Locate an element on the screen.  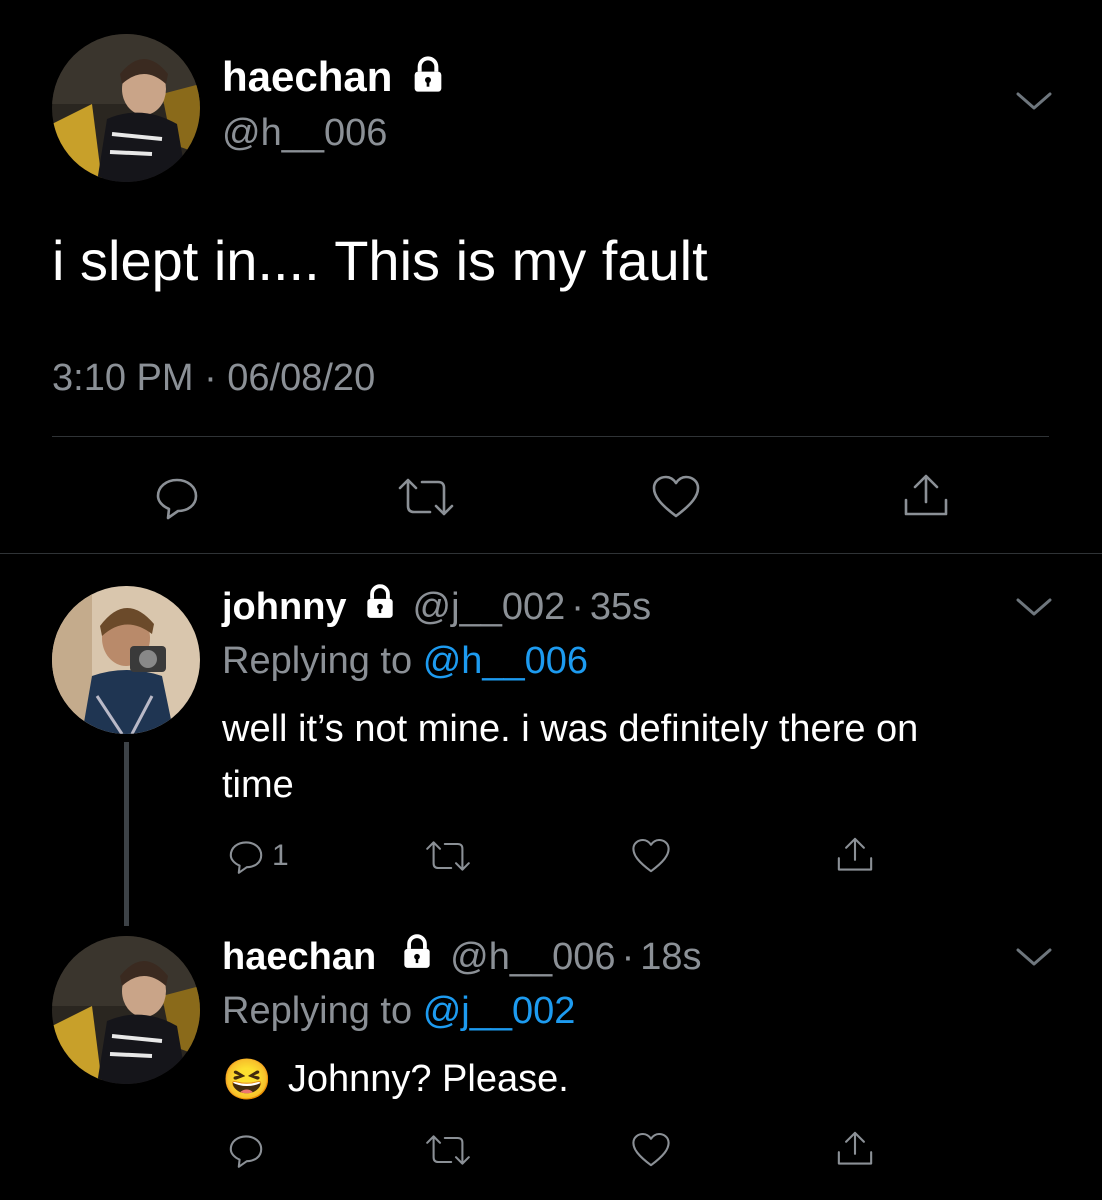
replying-to-handle: @j__002 is located at coordinates (499, 1011).